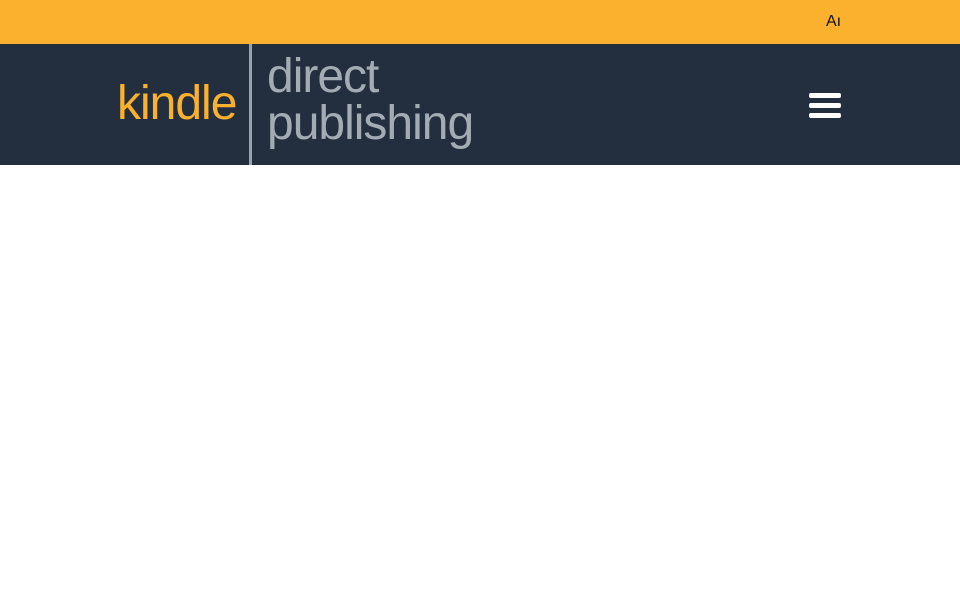 Image resolution: width=960 pixels, height=600 pixels. Describe the element at coordinates (833, 22) in the screenshot. I see `top-strip-text: Aı` at that location.